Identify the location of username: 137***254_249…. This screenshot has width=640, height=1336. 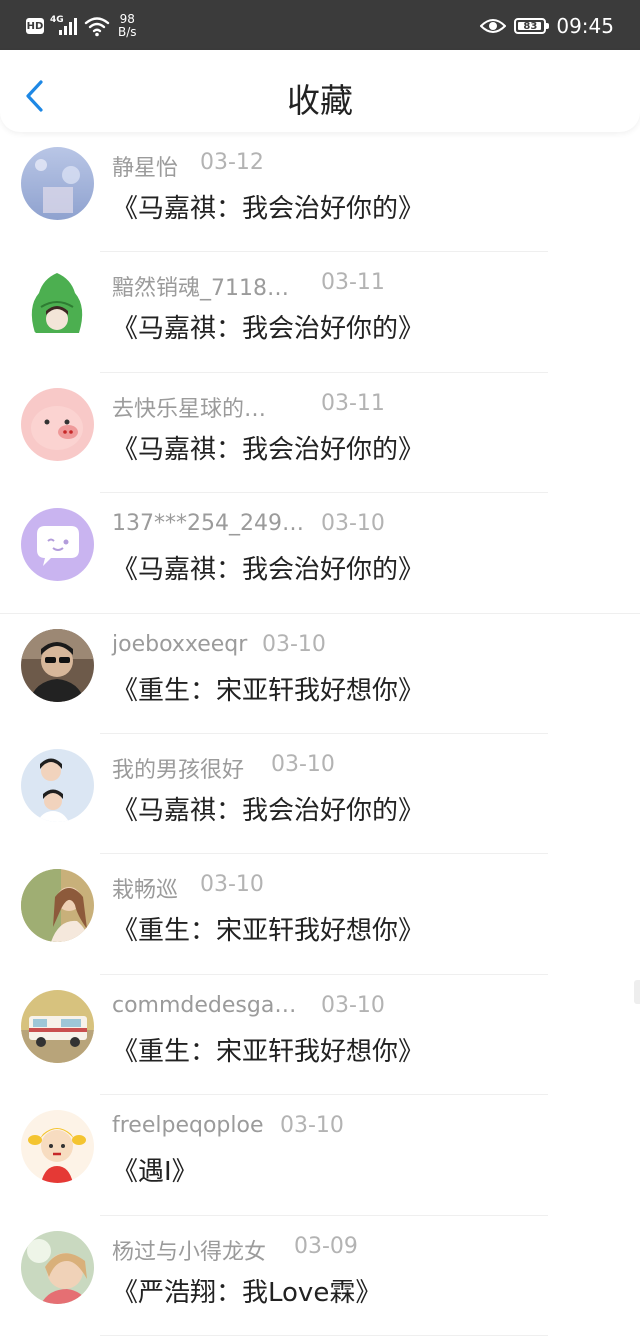
(208, 524).